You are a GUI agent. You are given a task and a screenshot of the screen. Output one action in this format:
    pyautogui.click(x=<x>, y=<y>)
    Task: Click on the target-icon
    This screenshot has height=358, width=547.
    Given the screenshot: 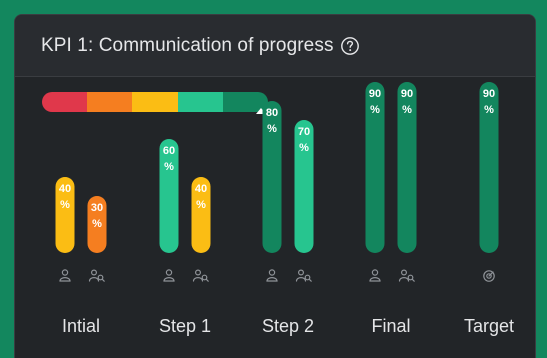 What is the action you would take?
    pyautogui.click(x=489, y=276)
    